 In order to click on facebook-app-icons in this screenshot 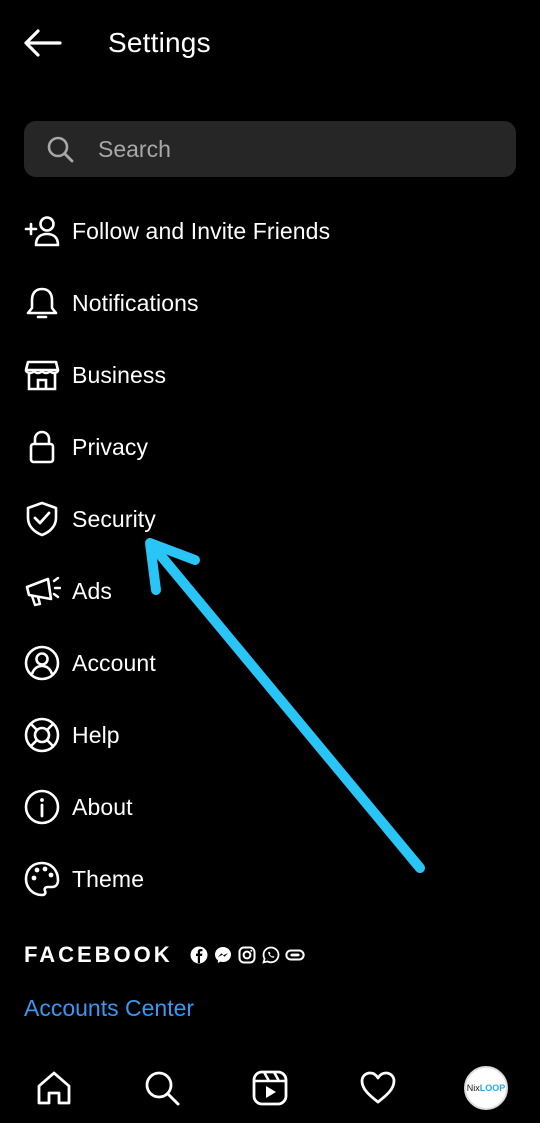, I will do `click(249, 955)`.